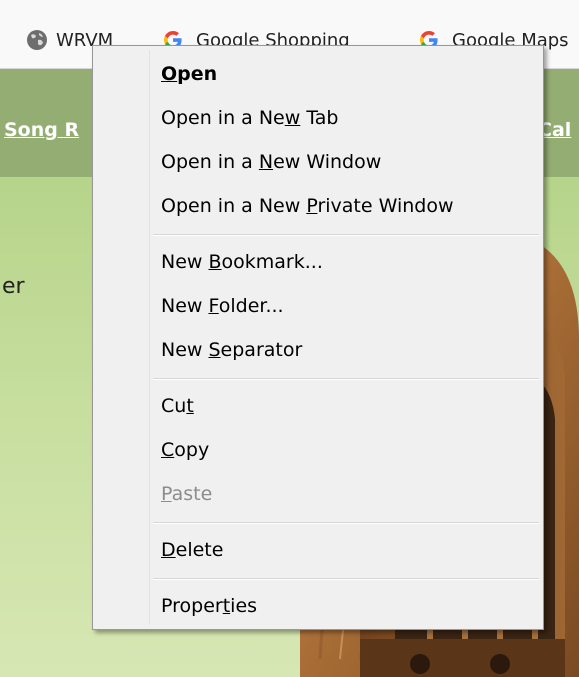 This screenshot has width=579, height=677. I want to click on menu-item-text: Delete, so click(192, 550).